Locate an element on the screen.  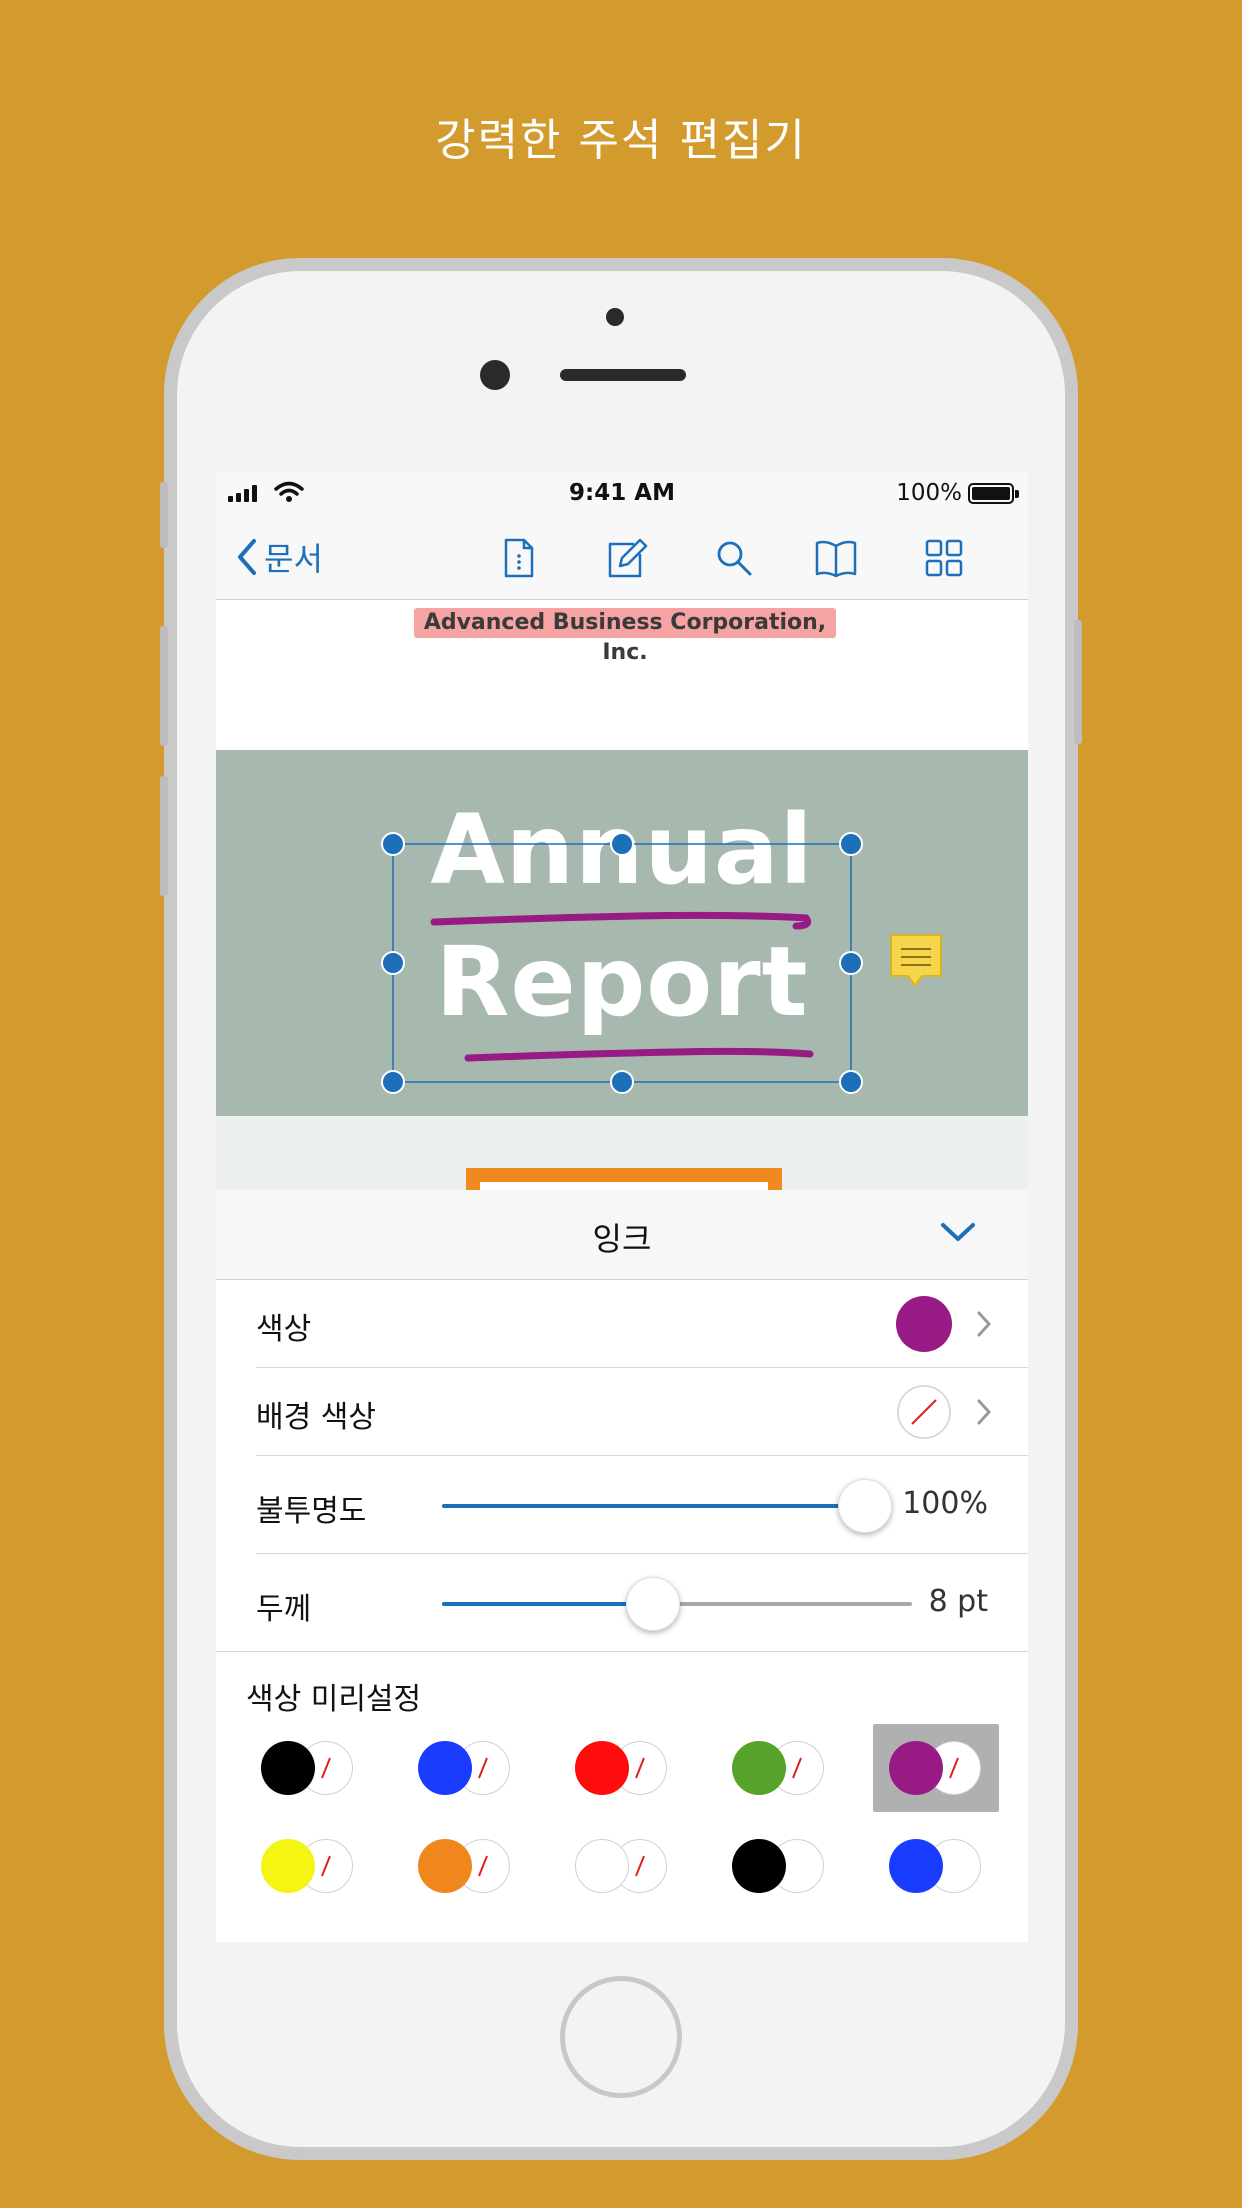
navigation-bar: 문서 is located at coordinates (622, 558).